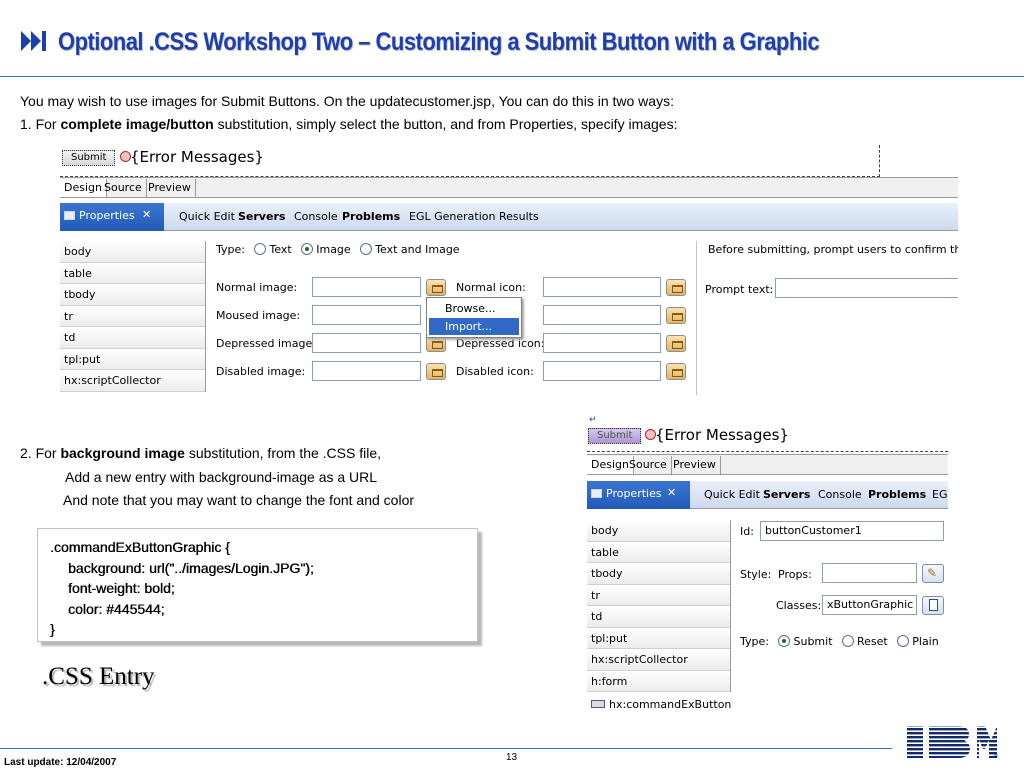  I want to click on close-icon-2: ✕, so click(671, 492).